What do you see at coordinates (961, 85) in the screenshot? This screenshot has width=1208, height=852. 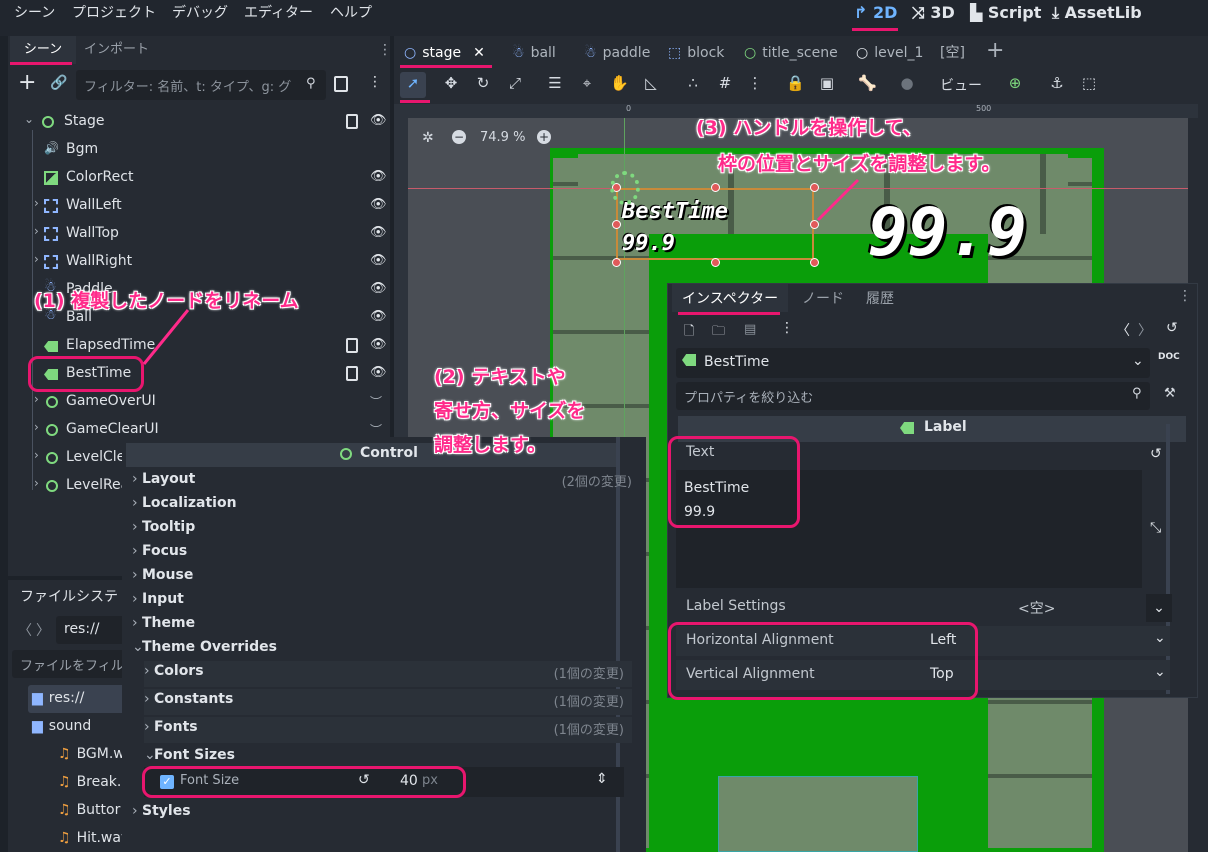 I see `view-menu: ビュー` at bounding box center [961, 85].